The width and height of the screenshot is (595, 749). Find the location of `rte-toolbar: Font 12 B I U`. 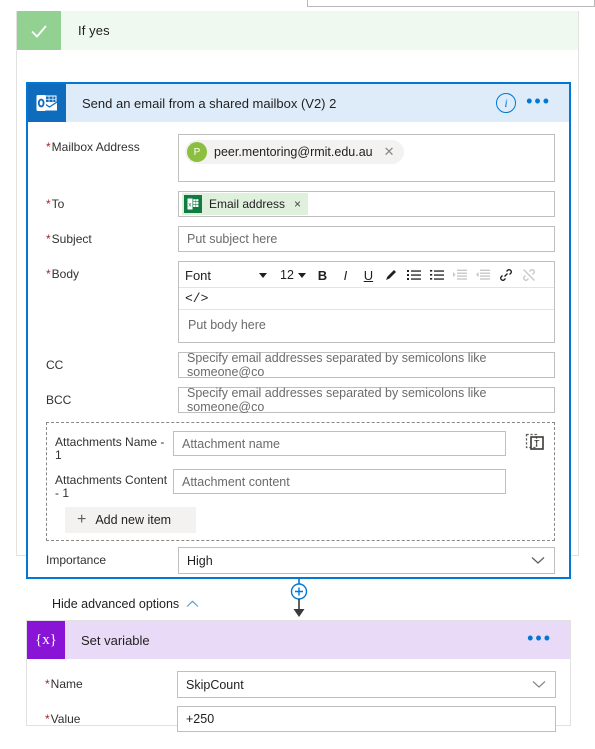

rte-toolbar: Font 12 B I U is located at coordinates (366, 275).